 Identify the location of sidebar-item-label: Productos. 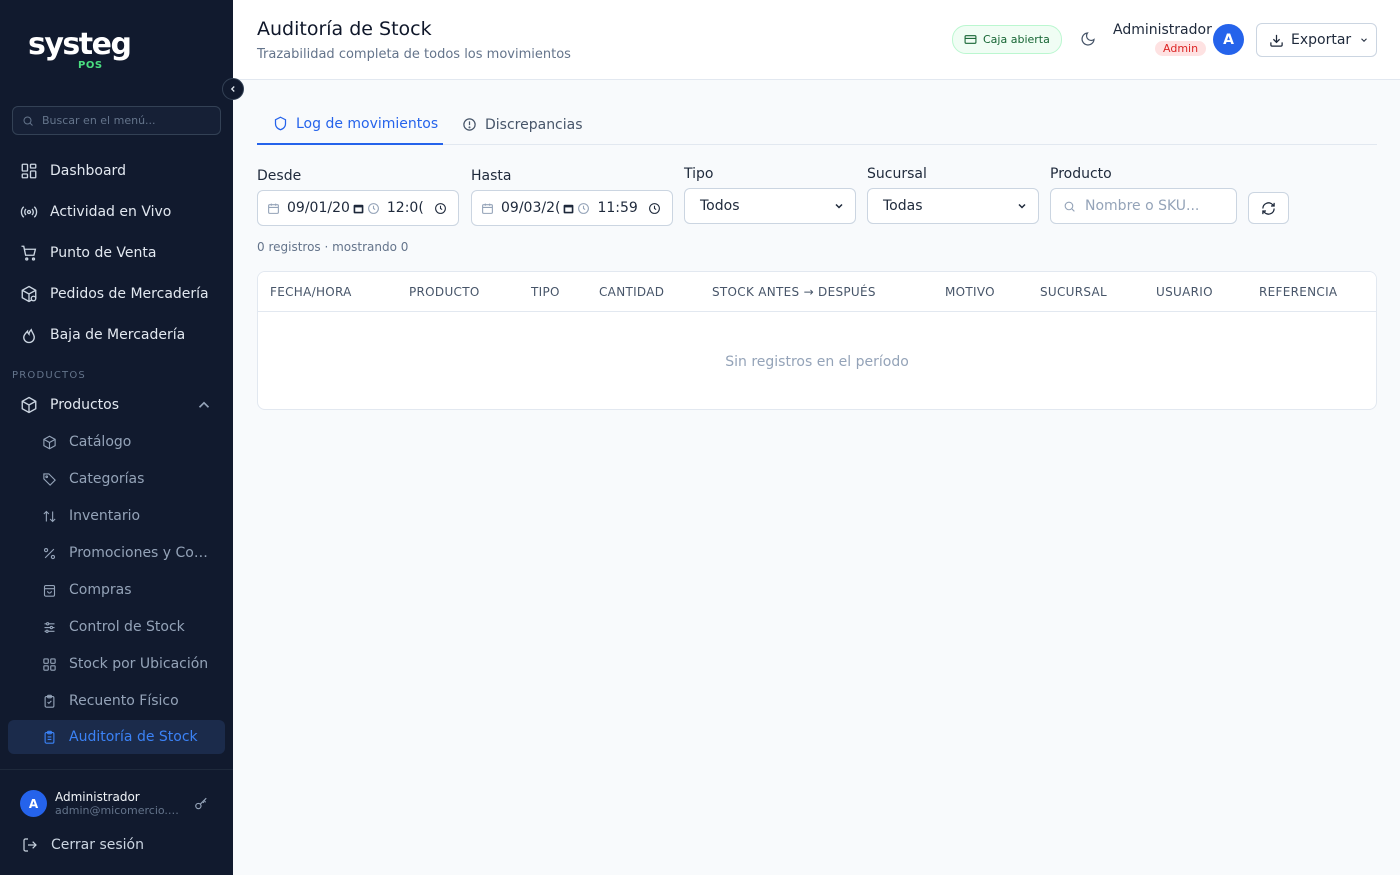
(85, 405).